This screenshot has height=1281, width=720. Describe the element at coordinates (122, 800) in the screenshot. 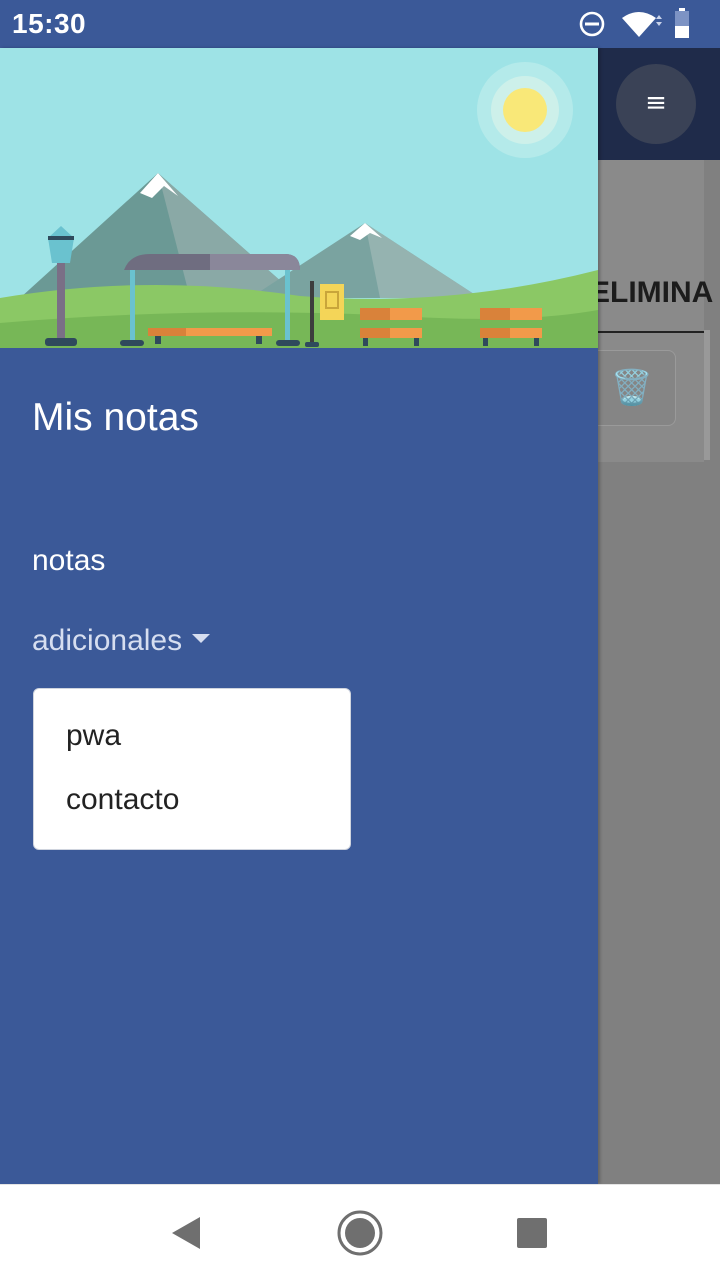

I see `dropdown-item-contacto: contacto` at that location.